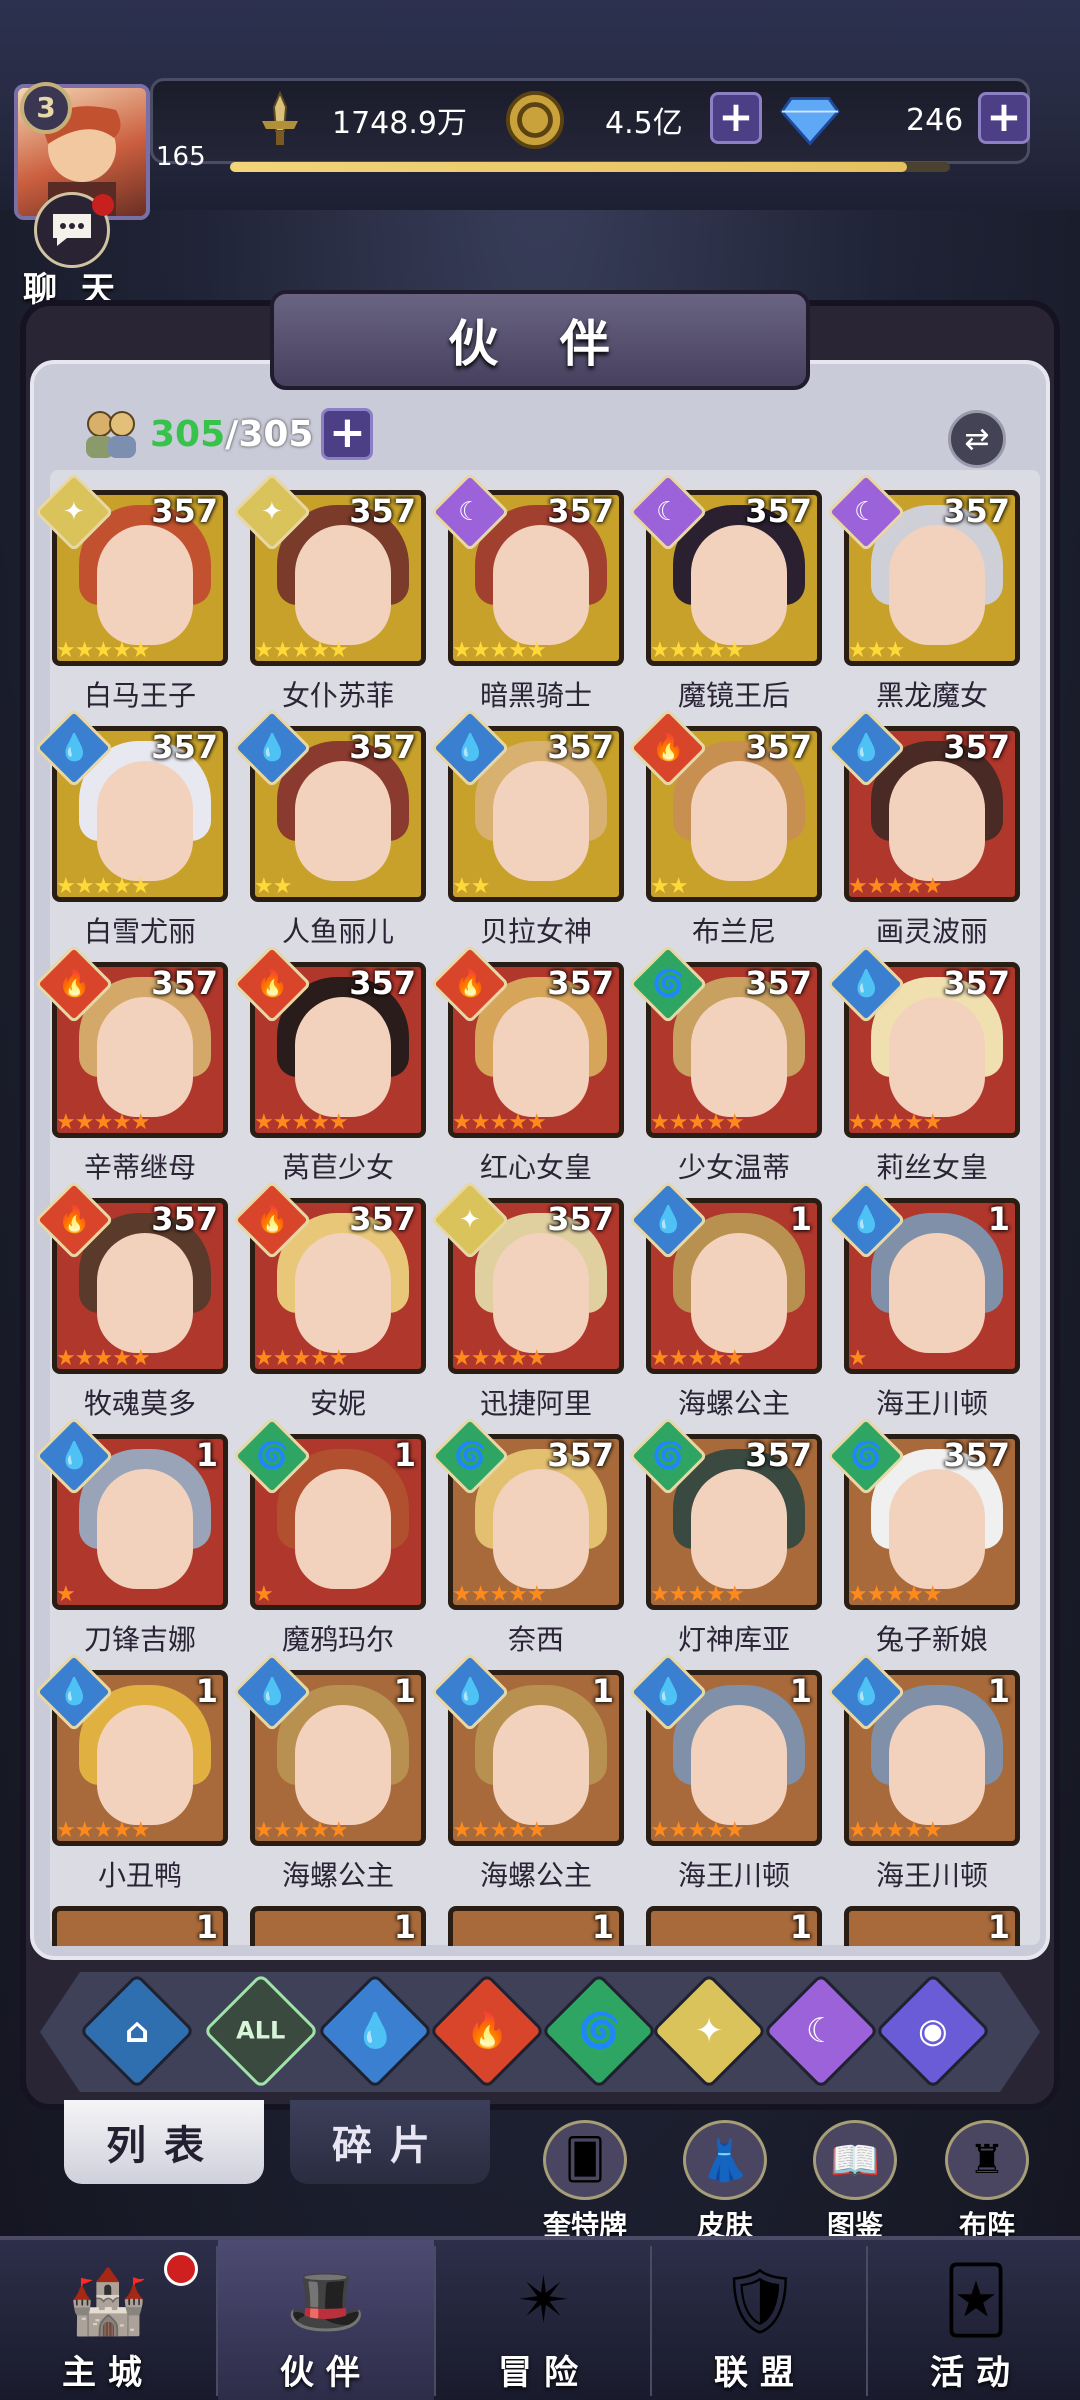  I want to click on star-rating: ★★★, so click(876, 650).